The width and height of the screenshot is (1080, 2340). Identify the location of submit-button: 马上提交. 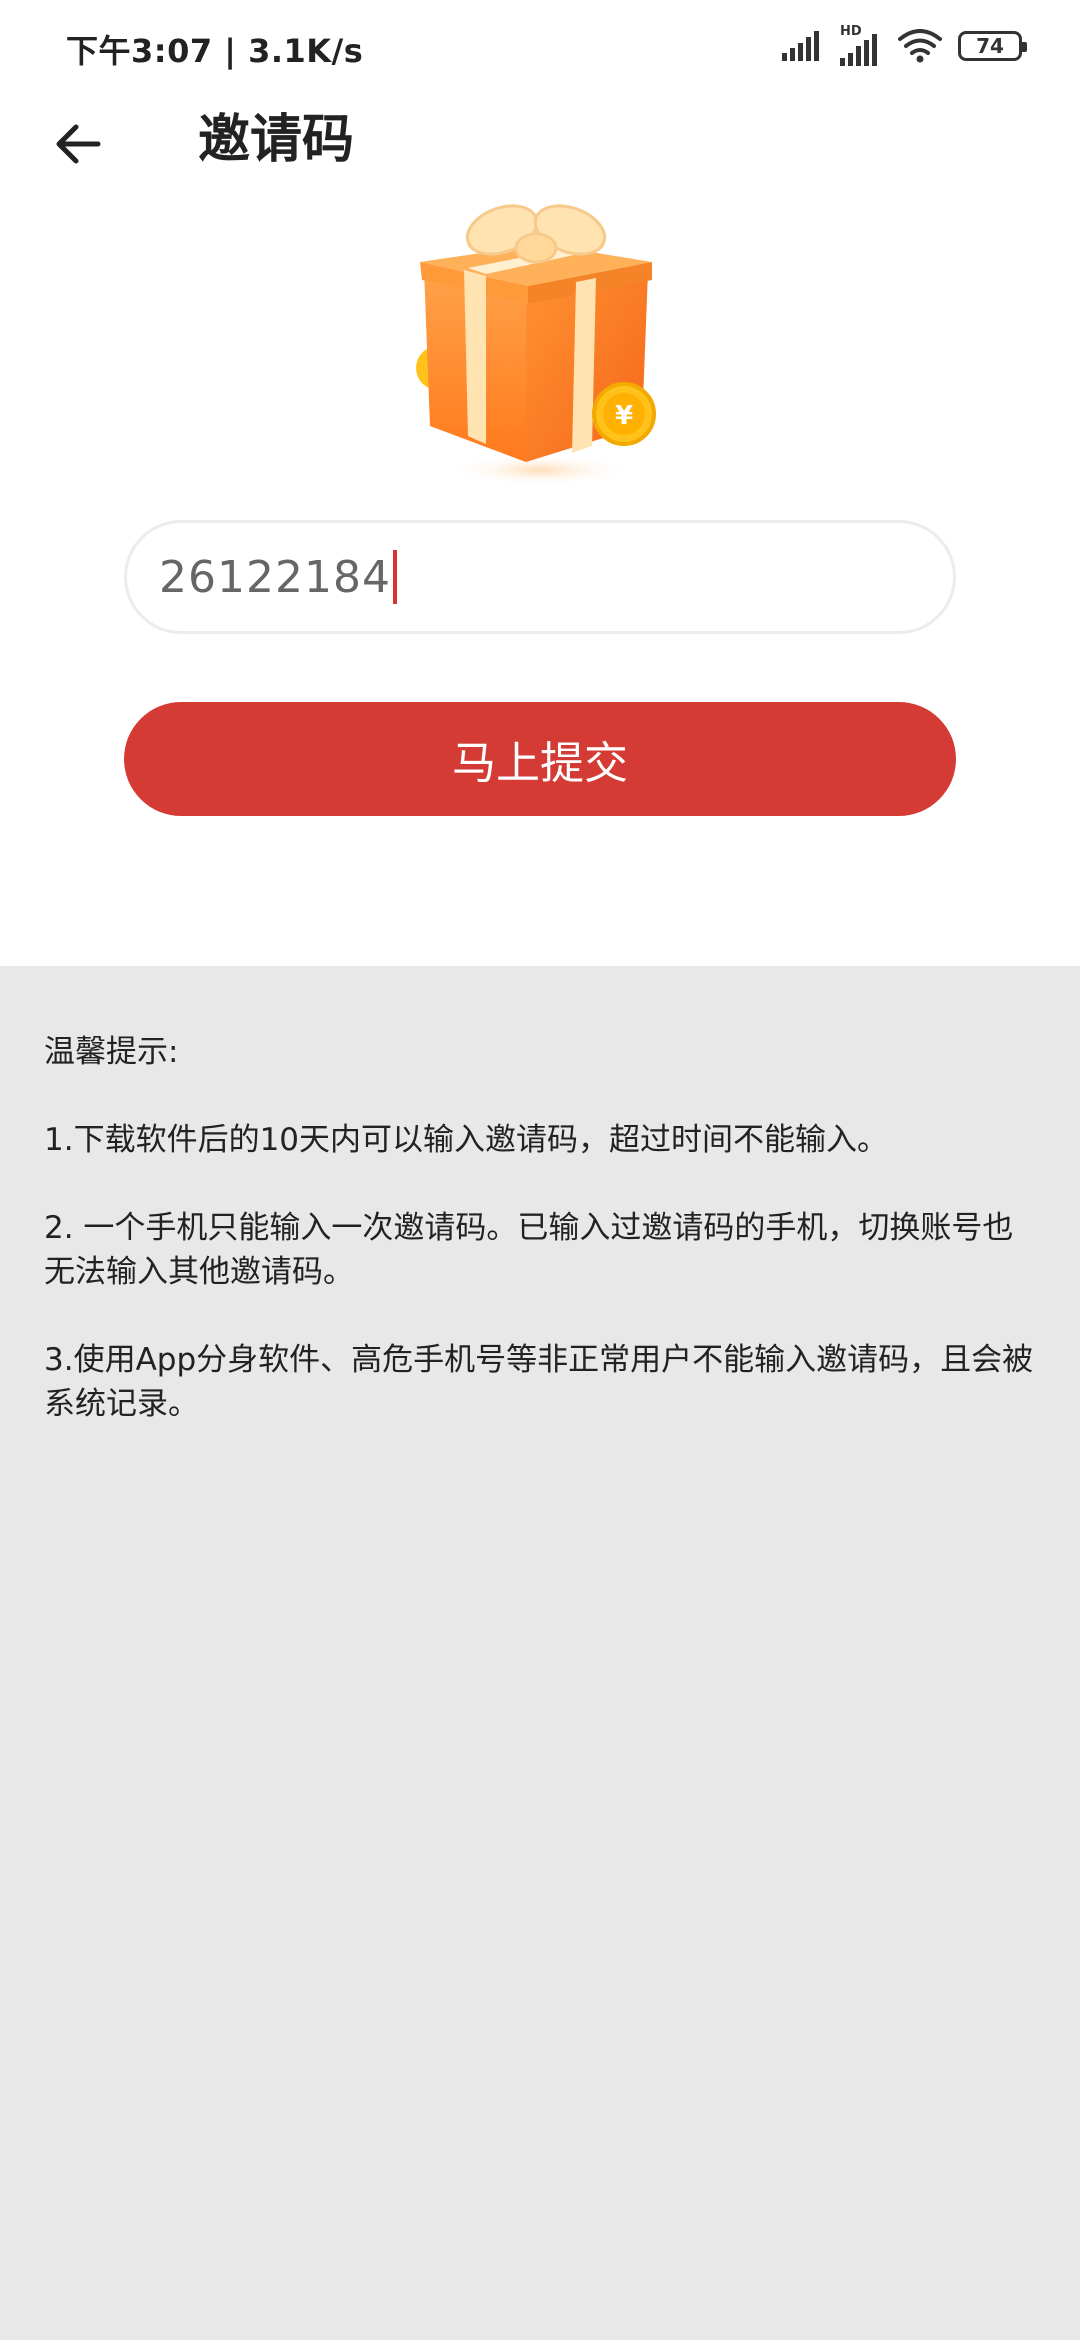
(540, 759).